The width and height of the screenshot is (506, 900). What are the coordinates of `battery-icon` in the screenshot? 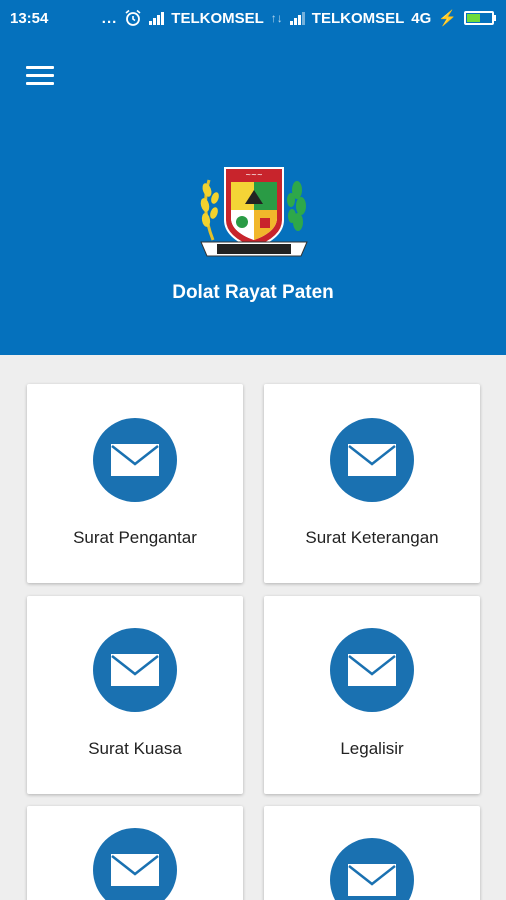 It's located at (480, 18).